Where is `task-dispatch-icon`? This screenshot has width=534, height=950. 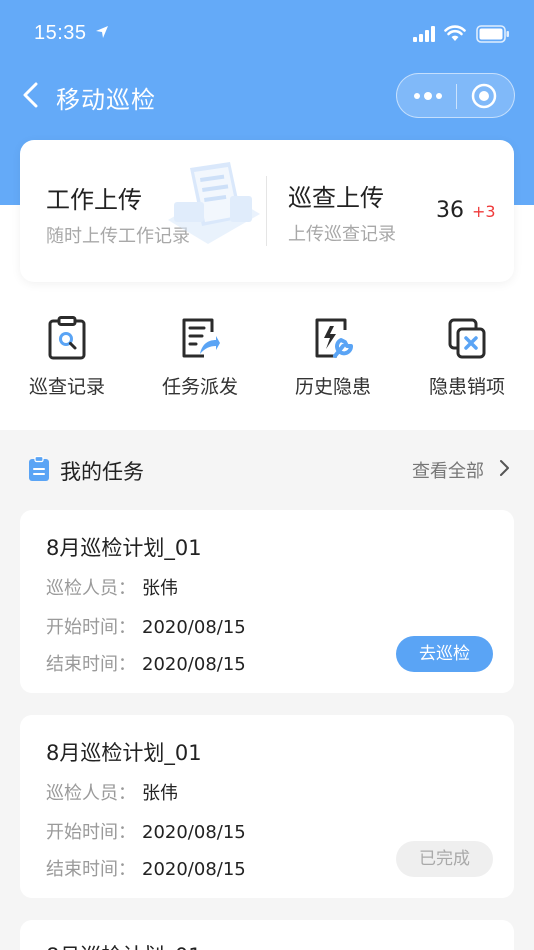 task-dispatch-icon is located at coordinates (201, 338).